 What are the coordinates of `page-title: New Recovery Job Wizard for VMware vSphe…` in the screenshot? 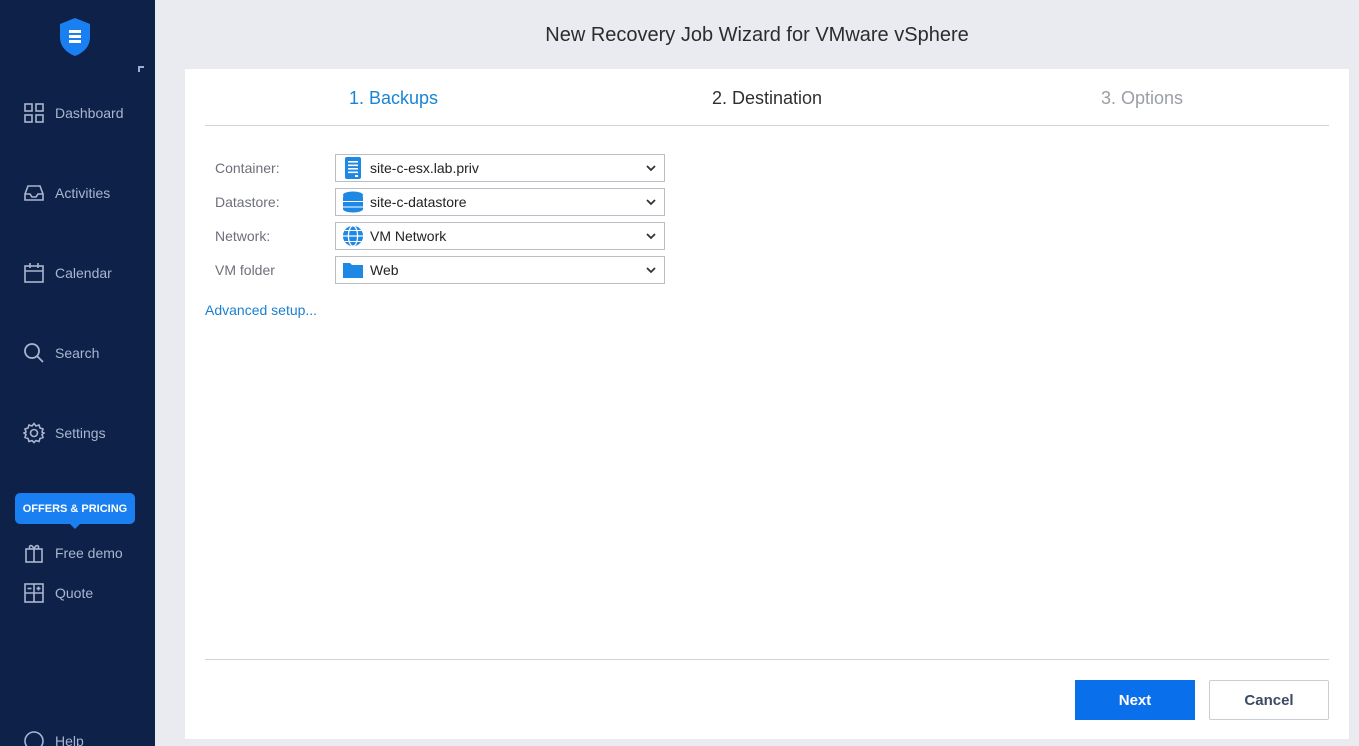 It's located at (757, 35).